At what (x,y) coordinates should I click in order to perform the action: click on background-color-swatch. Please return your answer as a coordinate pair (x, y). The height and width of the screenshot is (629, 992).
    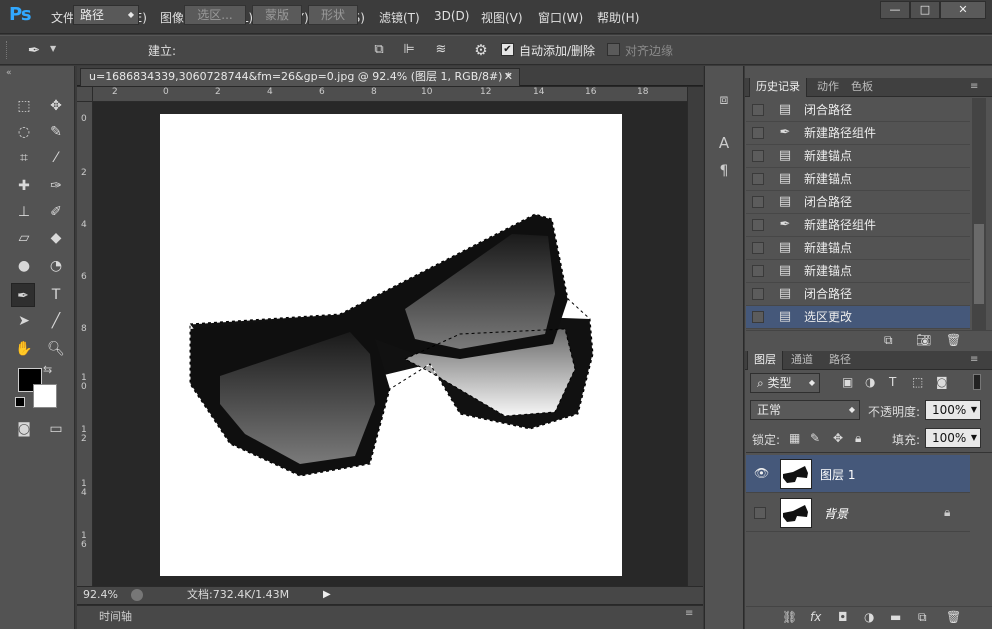
    Looking at the image, I should click on (45, 396).